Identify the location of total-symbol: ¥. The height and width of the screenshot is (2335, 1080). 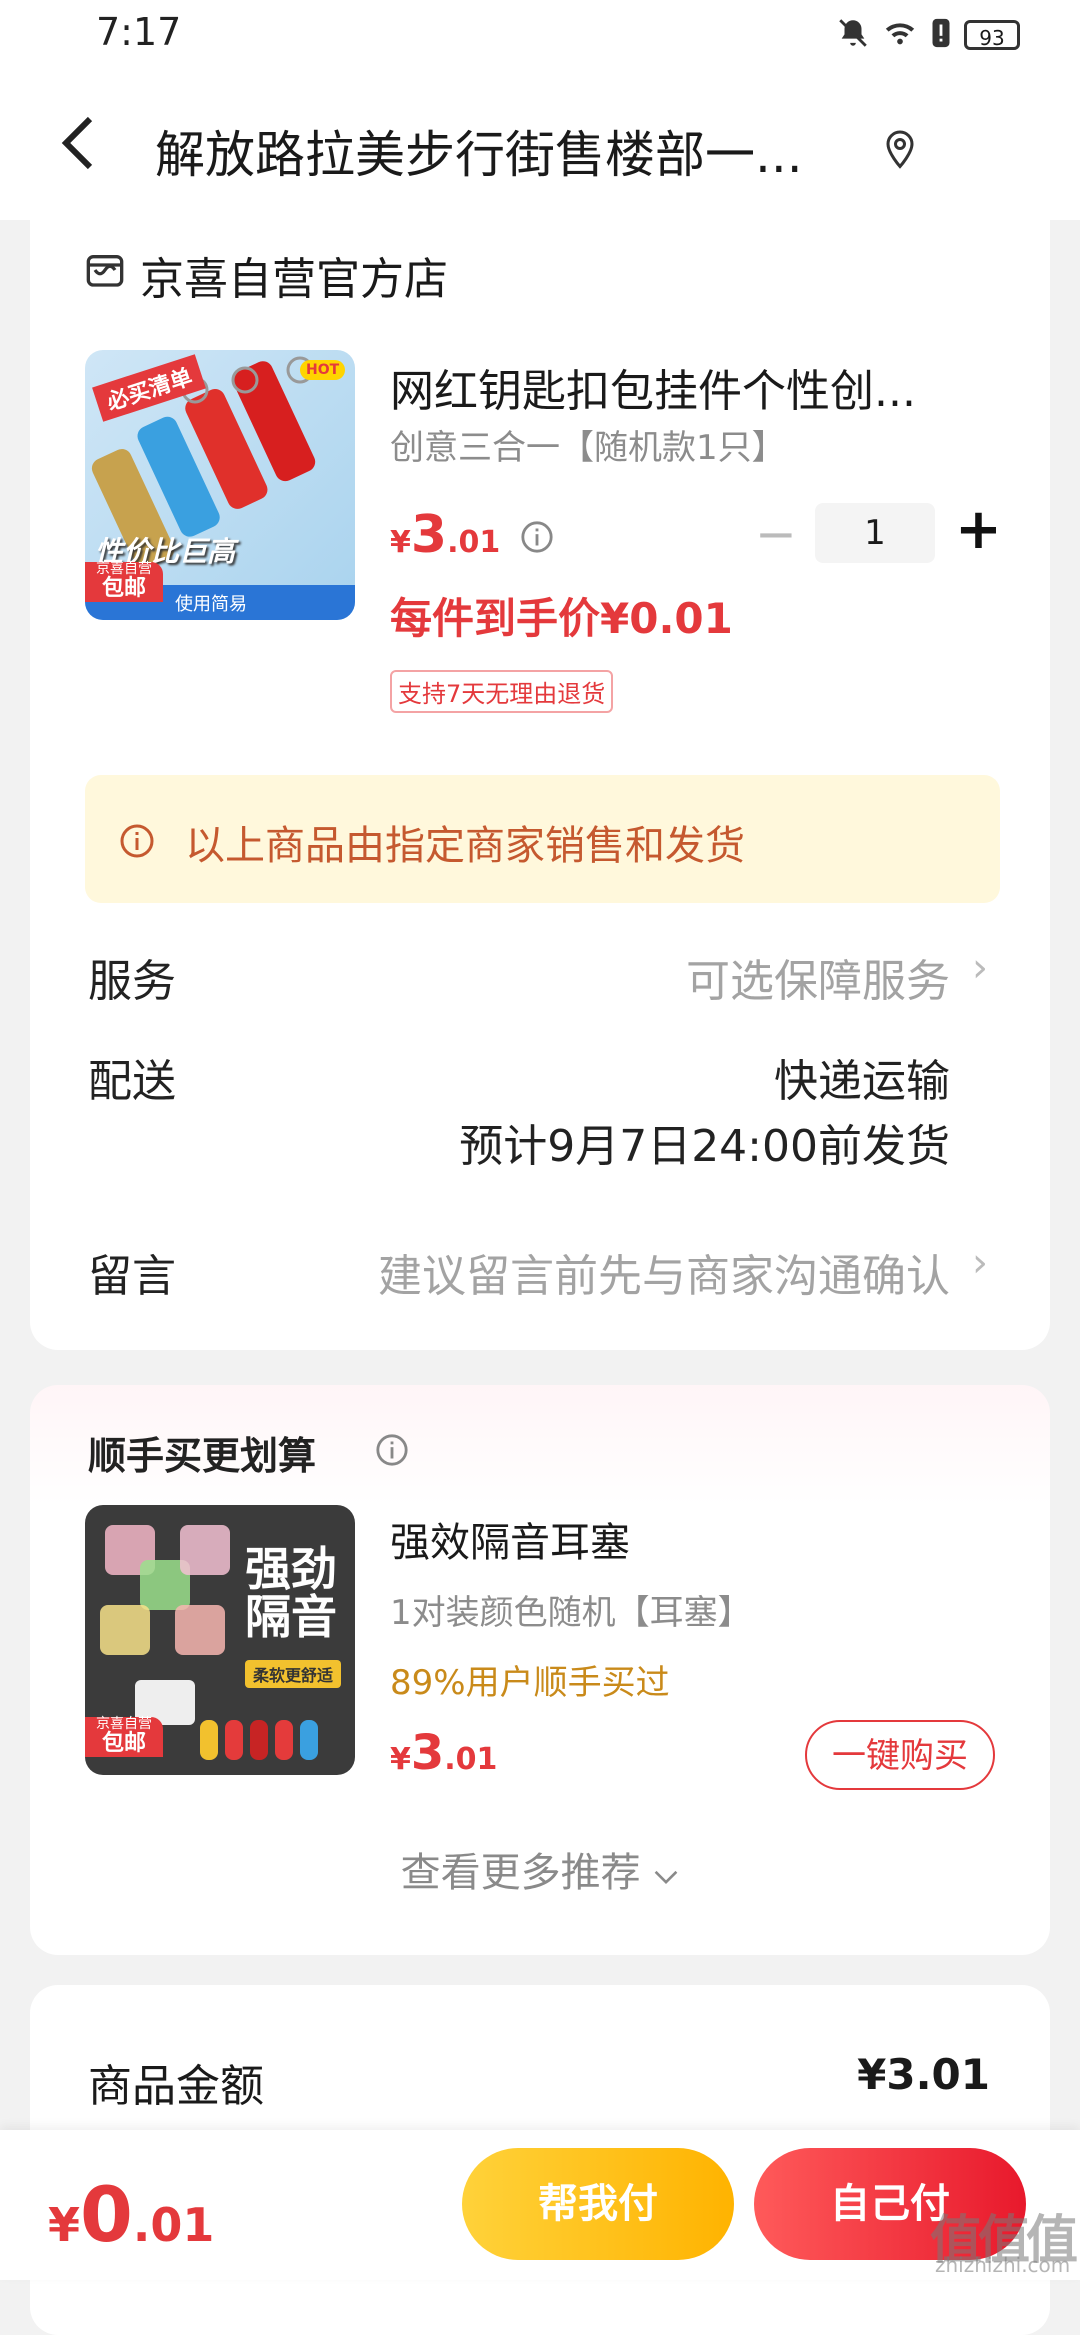
(64, 2225).